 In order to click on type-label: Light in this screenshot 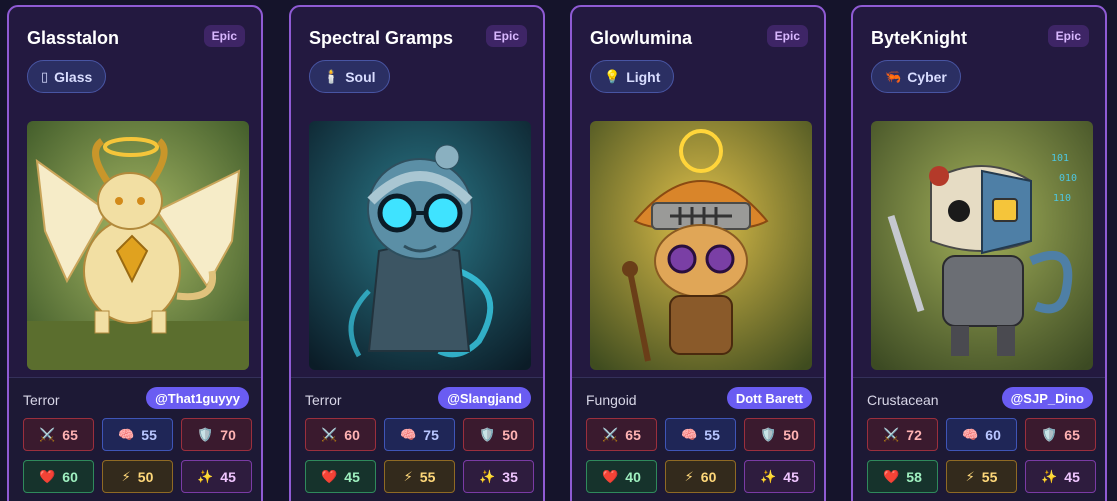, I will do `click(643, 76)`.